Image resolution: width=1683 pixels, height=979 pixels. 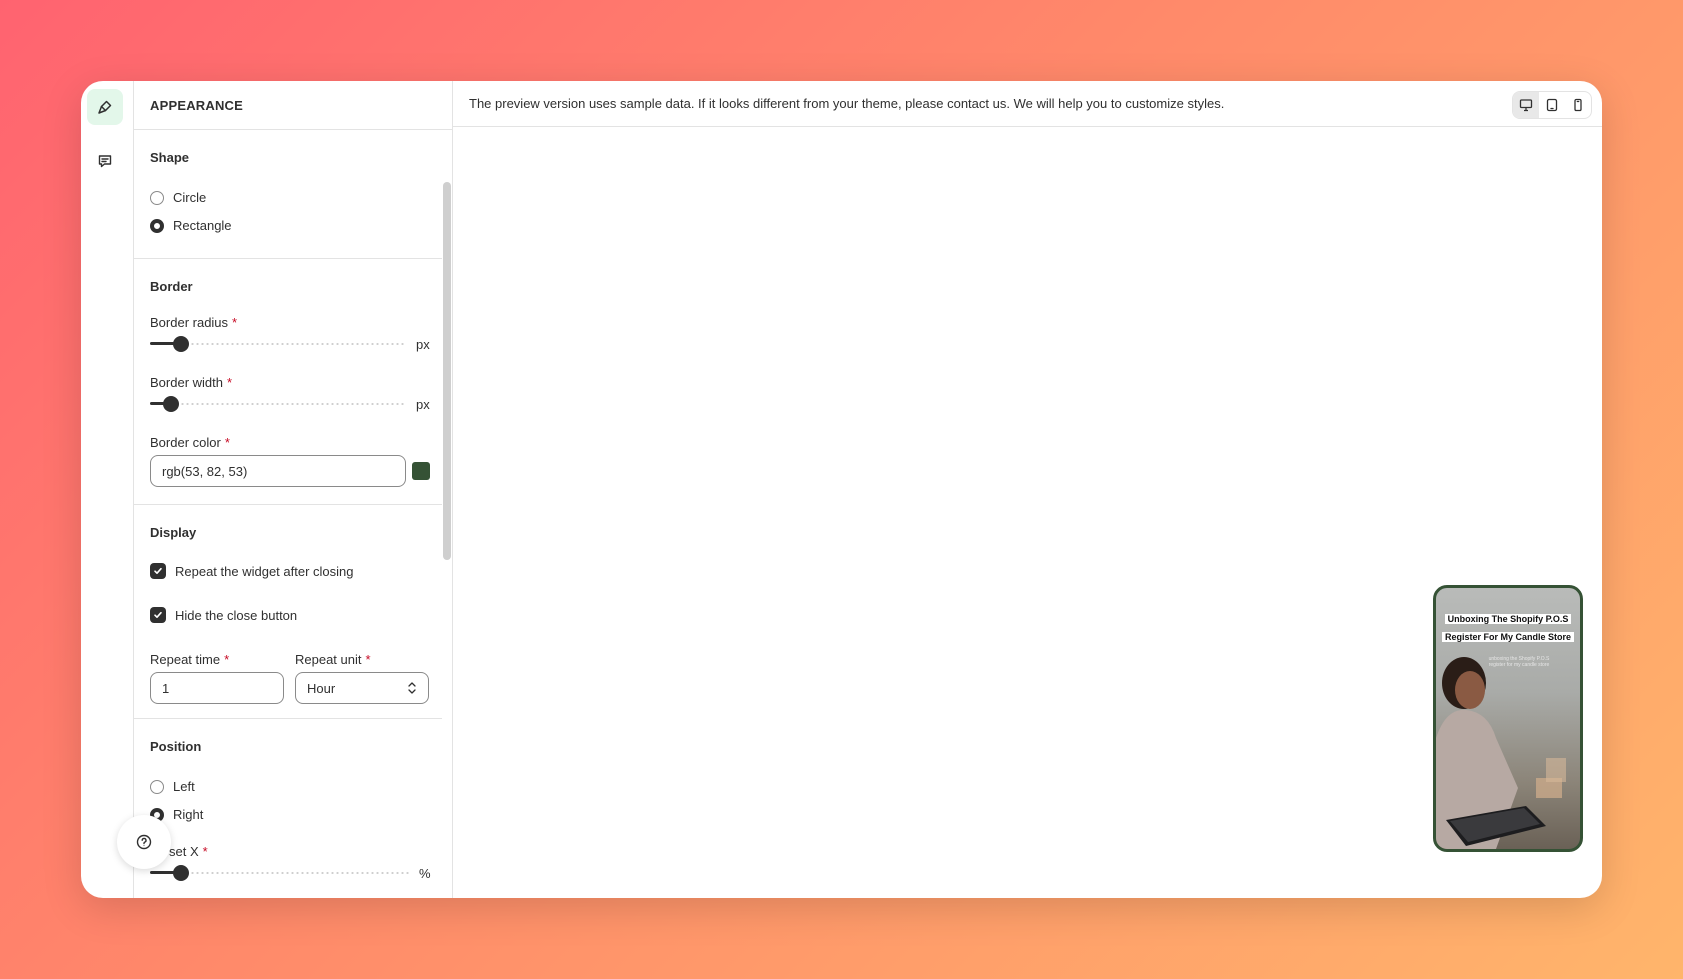 I want to click on mobile-view-button, so click(x=1578, y=105).